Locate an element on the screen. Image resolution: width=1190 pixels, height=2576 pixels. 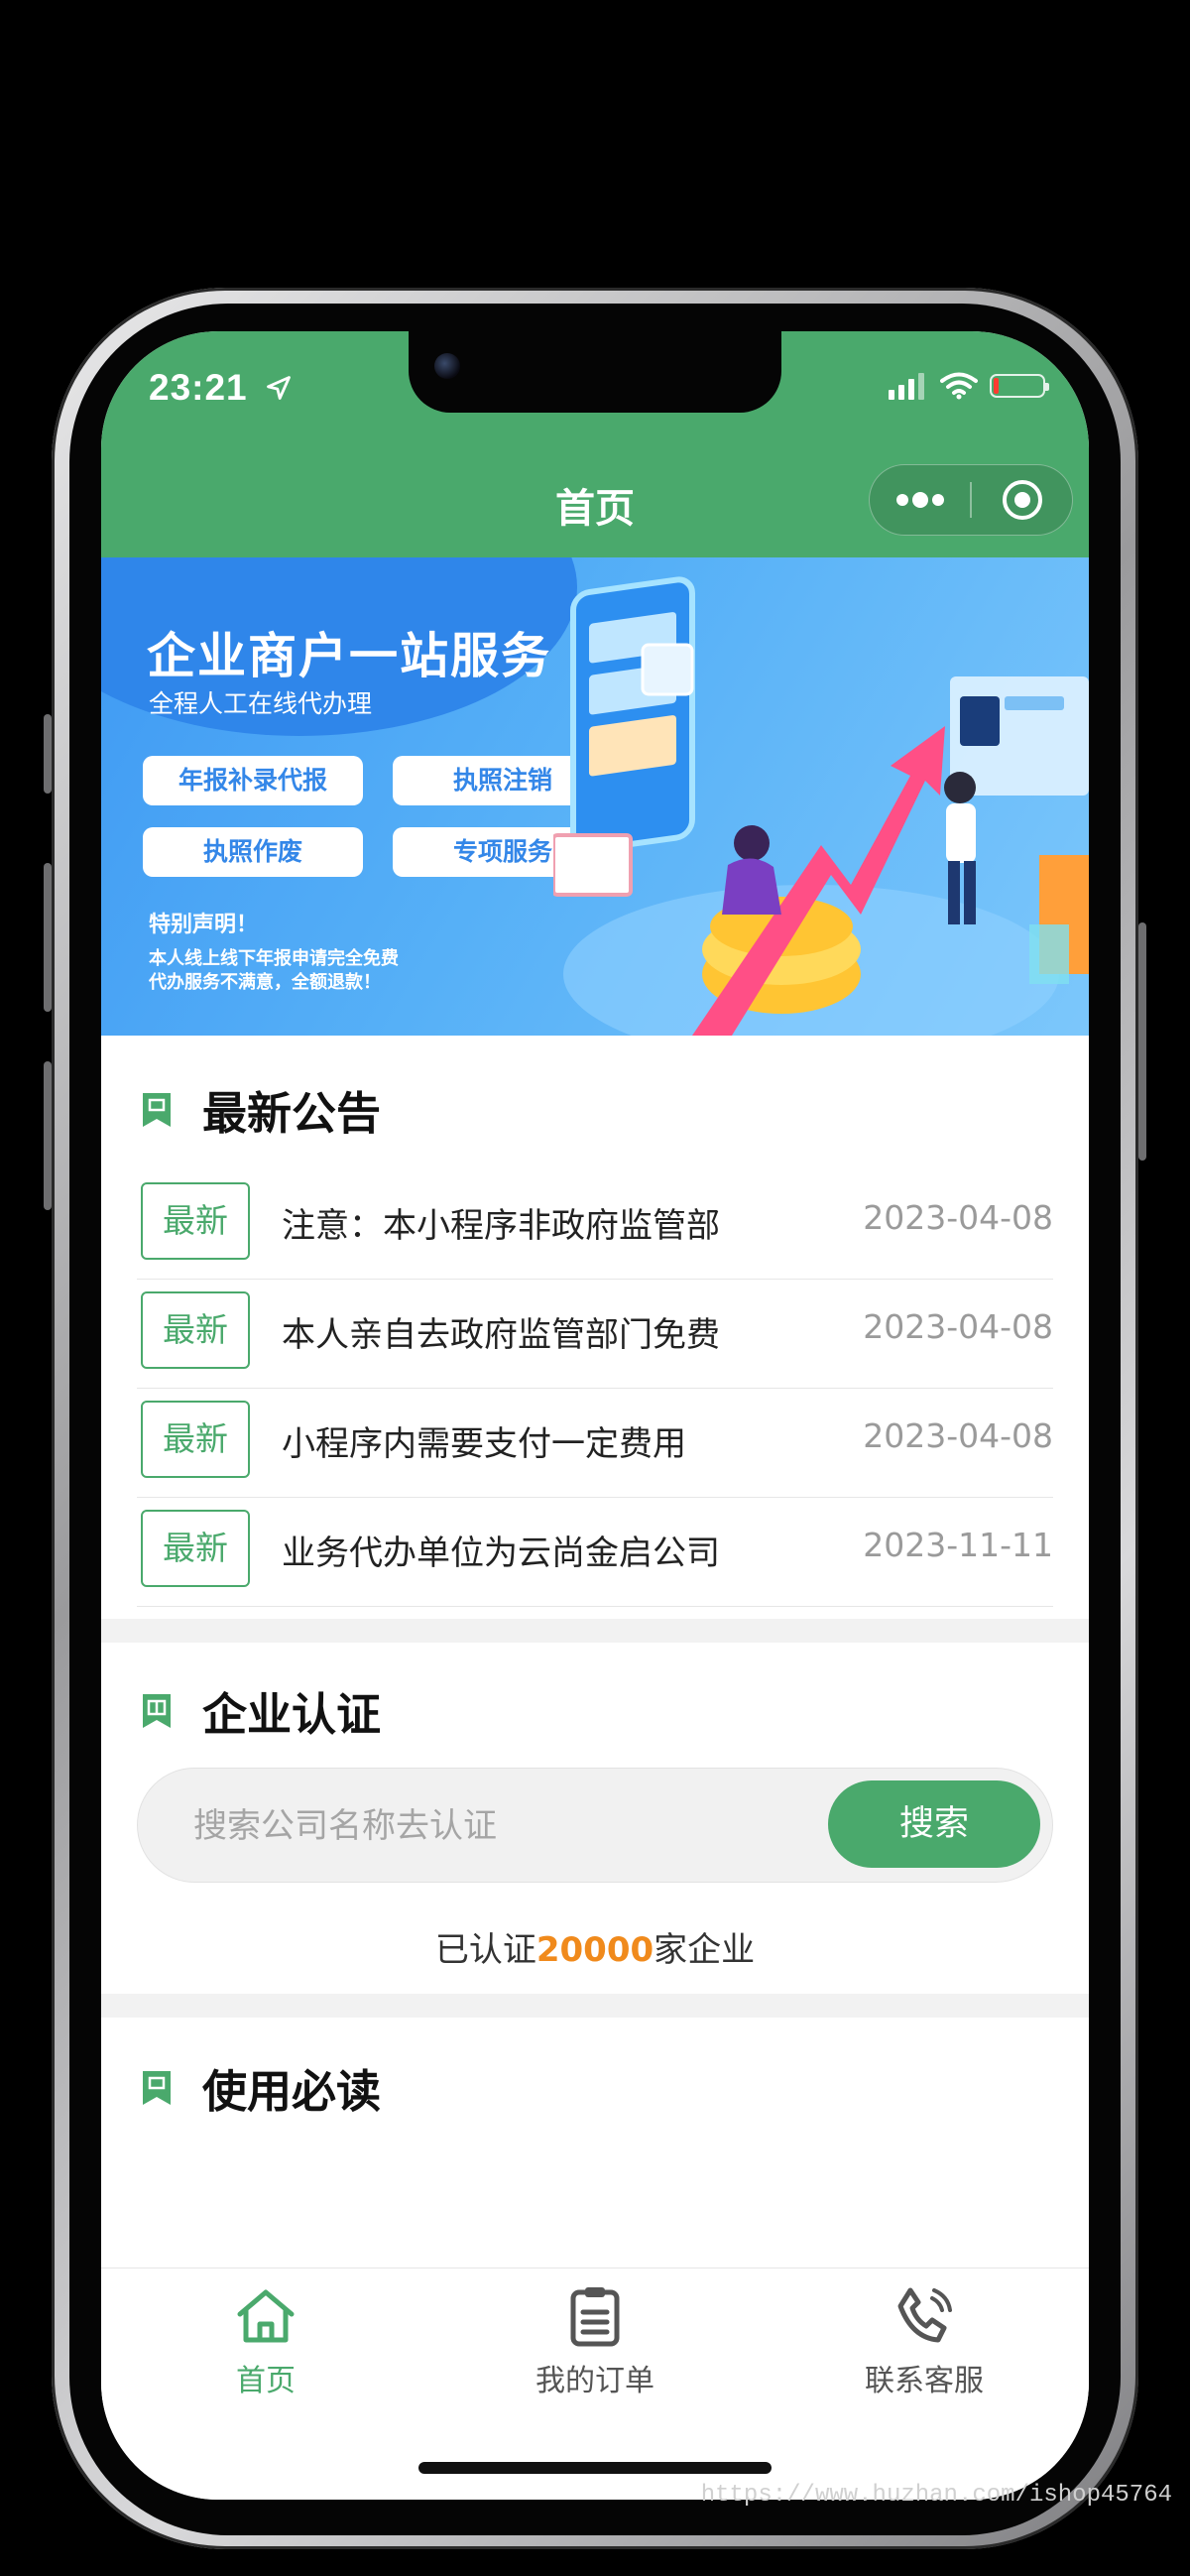
mute-switch is located at coordinates (48, 754).